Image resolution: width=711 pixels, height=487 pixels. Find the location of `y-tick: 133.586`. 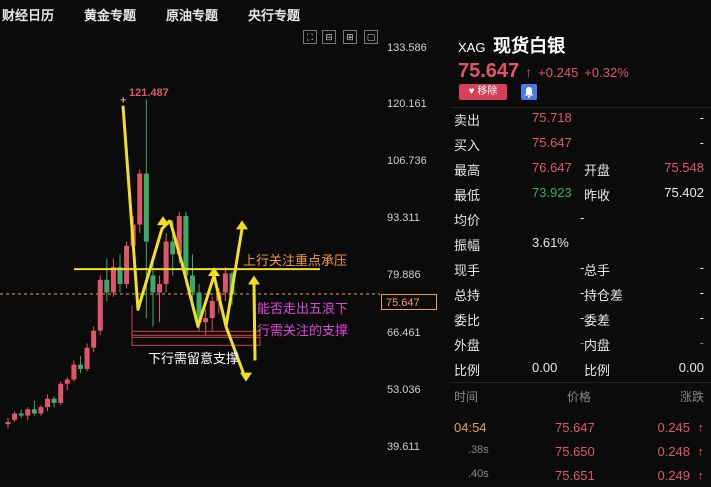

y-tick: 133.586 is located at coordinates (407, 48).